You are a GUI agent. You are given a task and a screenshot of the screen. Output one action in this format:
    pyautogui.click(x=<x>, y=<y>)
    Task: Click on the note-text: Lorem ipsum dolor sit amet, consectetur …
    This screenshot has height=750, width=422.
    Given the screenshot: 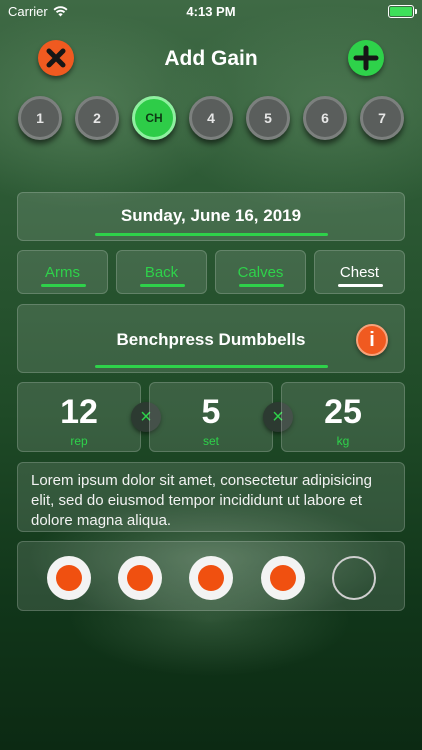 What is the action you would take?
    pyautogui.click(x=201, y=500)
    